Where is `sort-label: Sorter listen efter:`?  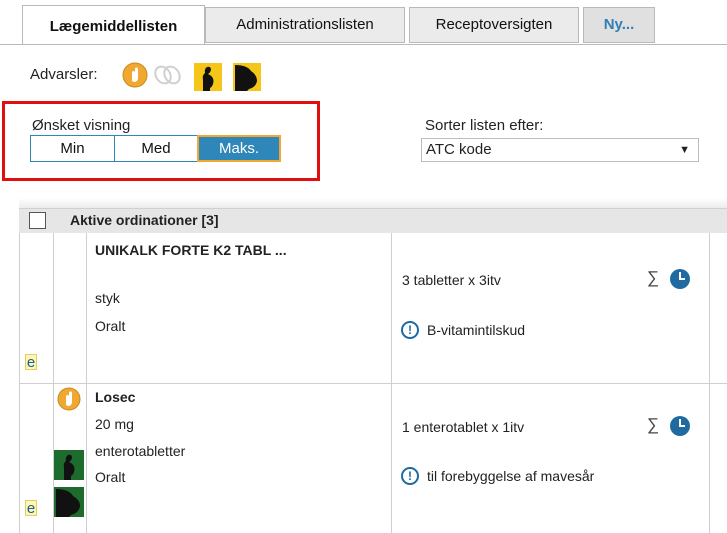
sort-label: Sorter listen efter: is located at coordinates (484, 125).